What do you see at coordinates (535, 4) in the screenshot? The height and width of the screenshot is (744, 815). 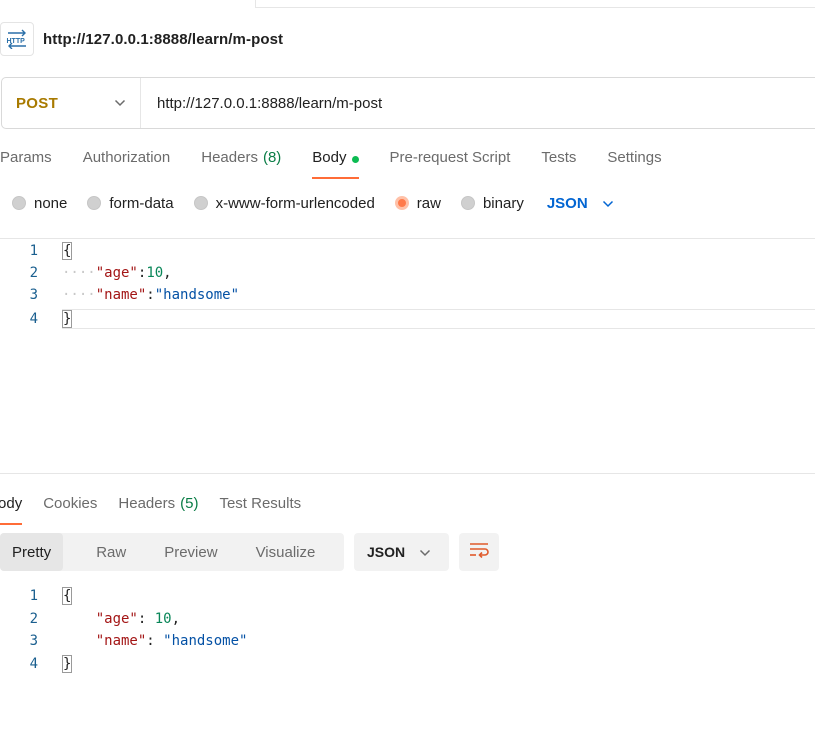 I see `top-panel-edge` at bounding box center [535, 4].